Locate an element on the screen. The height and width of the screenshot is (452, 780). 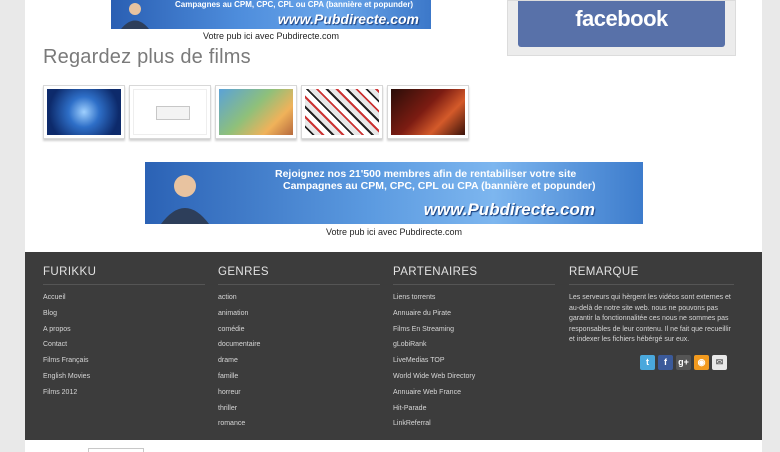
footer-heading: PARTENAIRES is located at coordinates (474, 275).